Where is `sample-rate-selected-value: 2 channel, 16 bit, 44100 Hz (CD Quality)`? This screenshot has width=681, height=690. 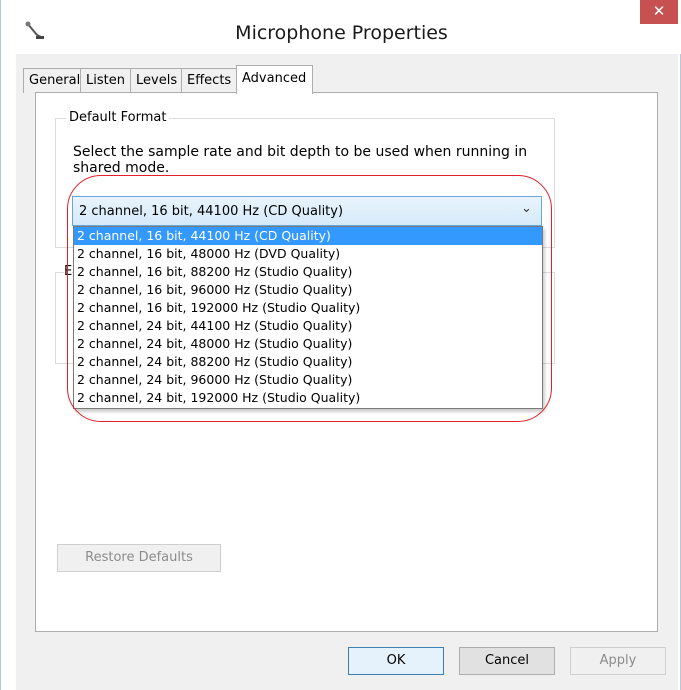
sample-rate-selected-value: 2 channel, 16 bit, 44100 Hz (CD Quality) is located at coordinates (211, 211).